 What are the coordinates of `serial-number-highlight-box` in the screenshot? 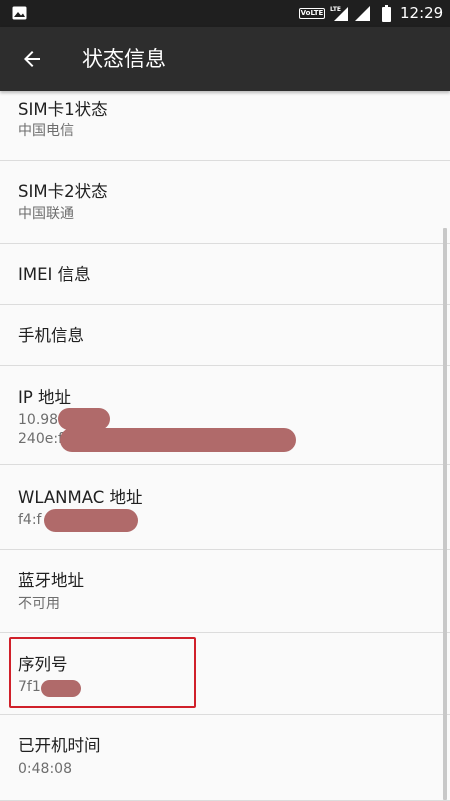 It's located at (102, 672).